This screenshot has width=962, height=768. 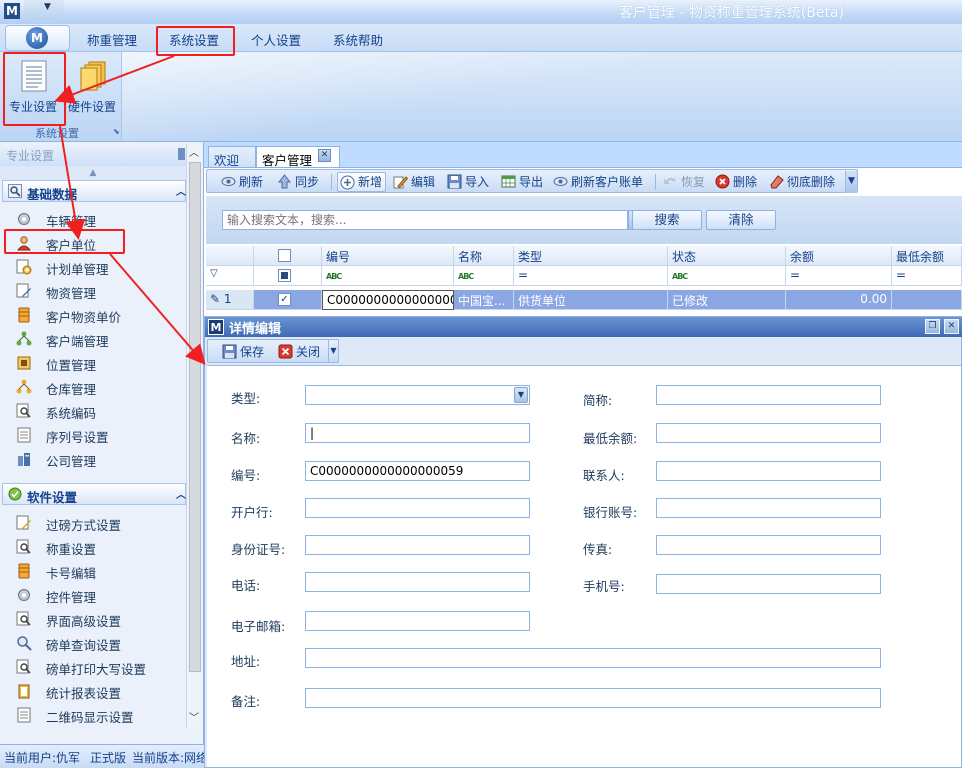 What do you see at coordinates (93, 715) in the screenshot?
I see `nav-item-qrcode-display-settings: 二维码显示设置` at bounding box center [93, 715].